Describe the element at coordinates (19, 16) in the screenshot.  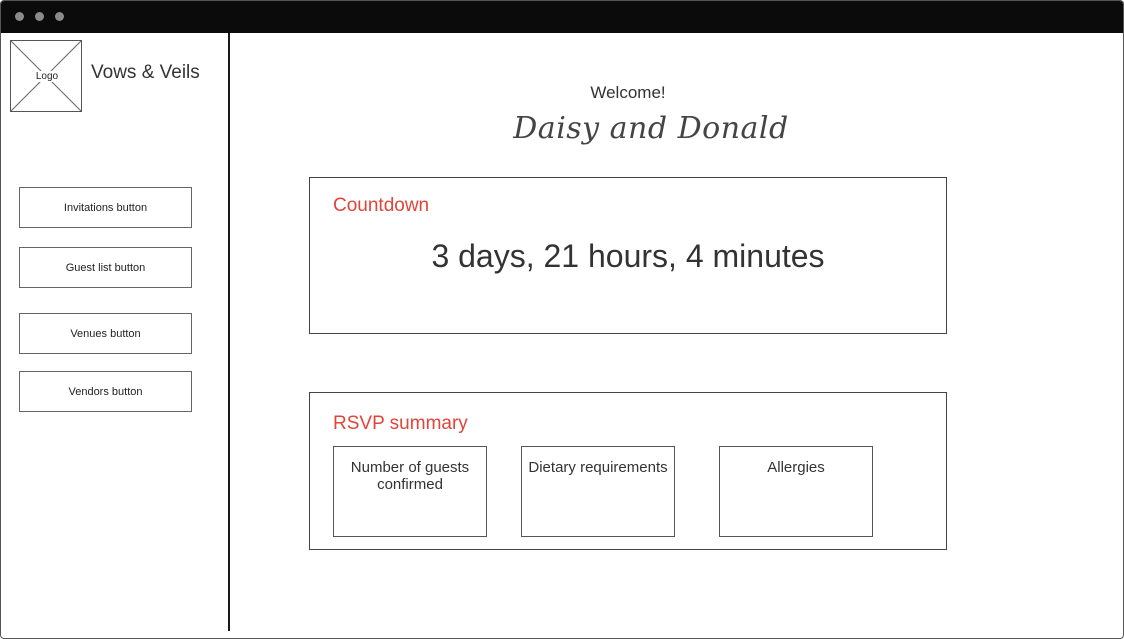
I see `window-close-dot` at that location.